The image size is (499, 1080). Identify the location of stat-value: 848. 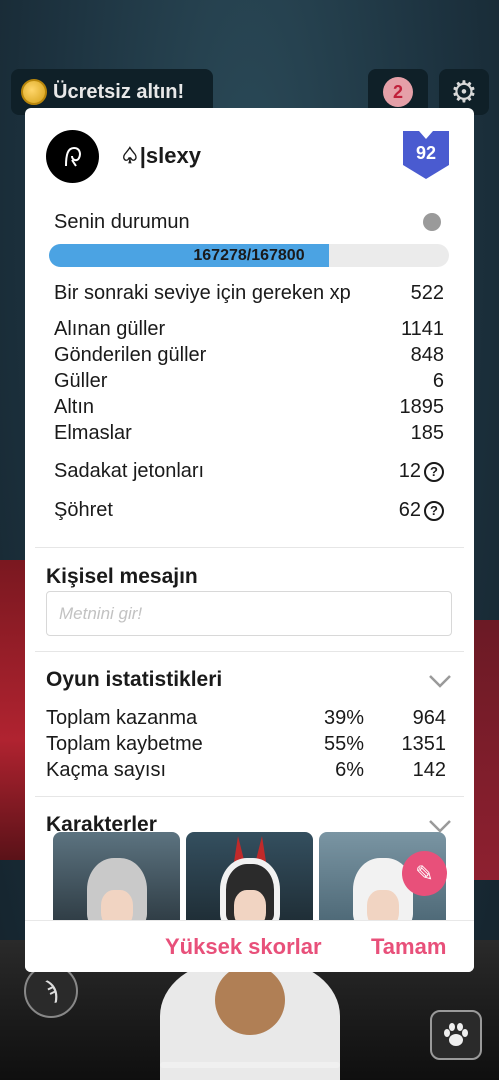
(427, 355).